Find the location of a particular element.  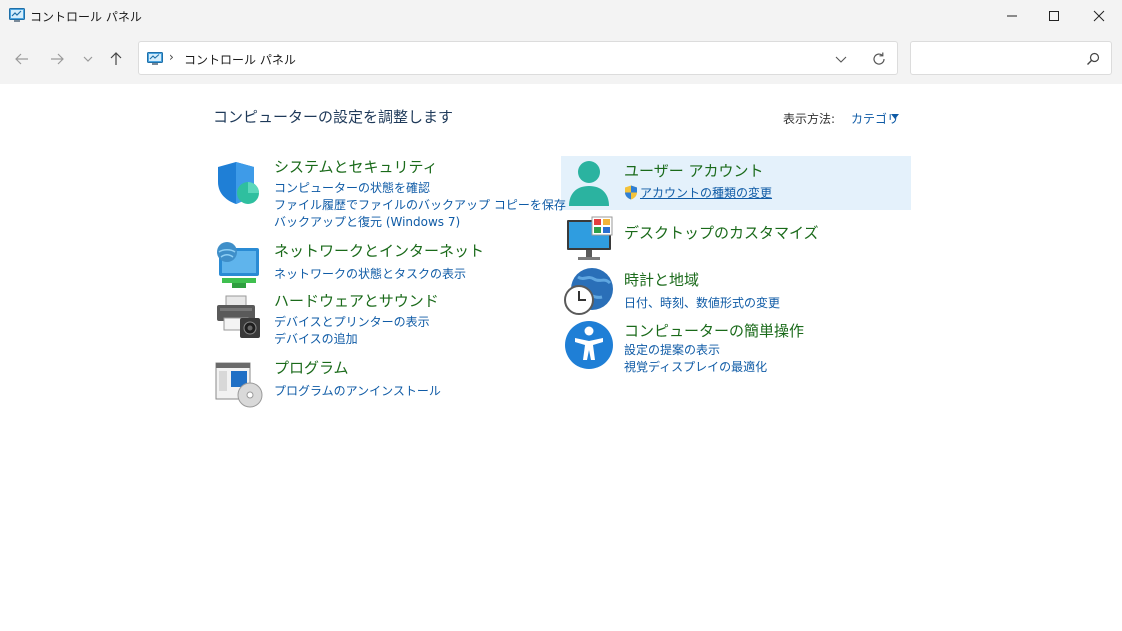

link-check-status: コンピューターの状態を確認 is located at coordinates (352, 187).